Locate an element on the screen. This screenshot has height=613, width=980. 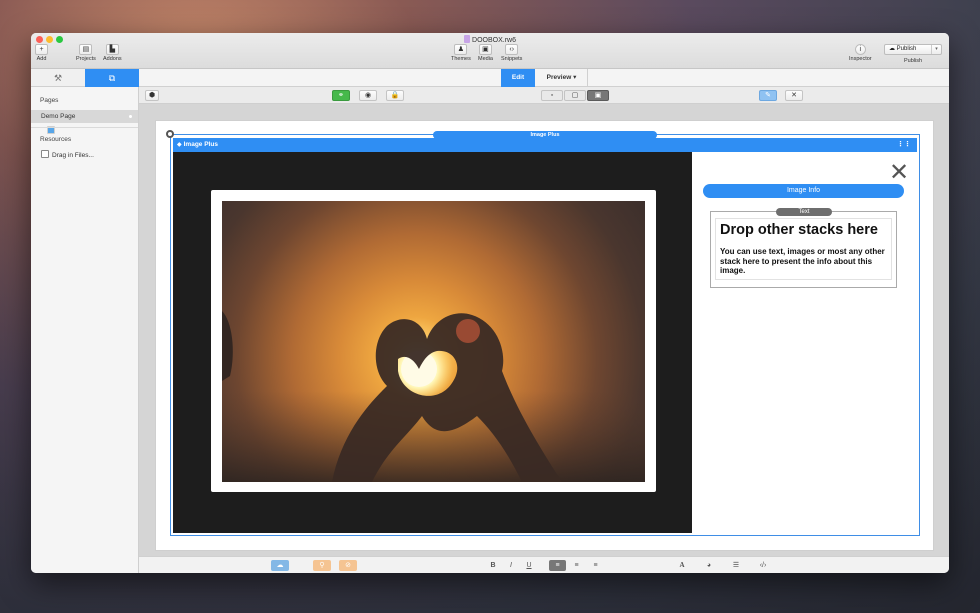
projects-icon: ▤ is located at coordinates (86, 49).